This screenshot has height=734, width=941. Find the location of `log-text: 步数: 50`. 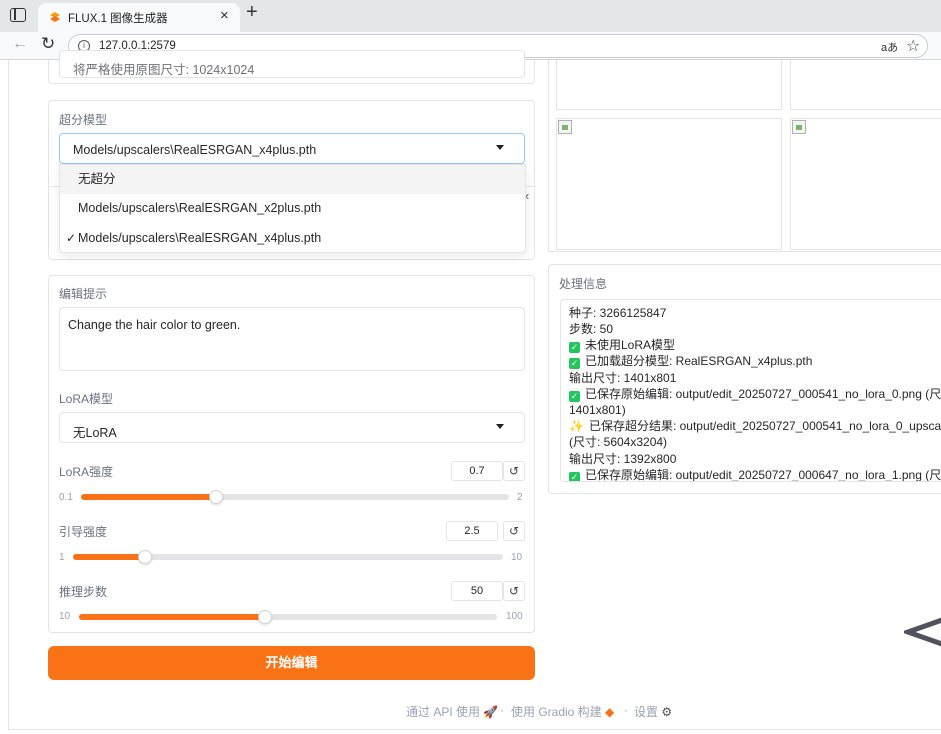

log-text: 步数: 50 is located at coordinates (591, 329).